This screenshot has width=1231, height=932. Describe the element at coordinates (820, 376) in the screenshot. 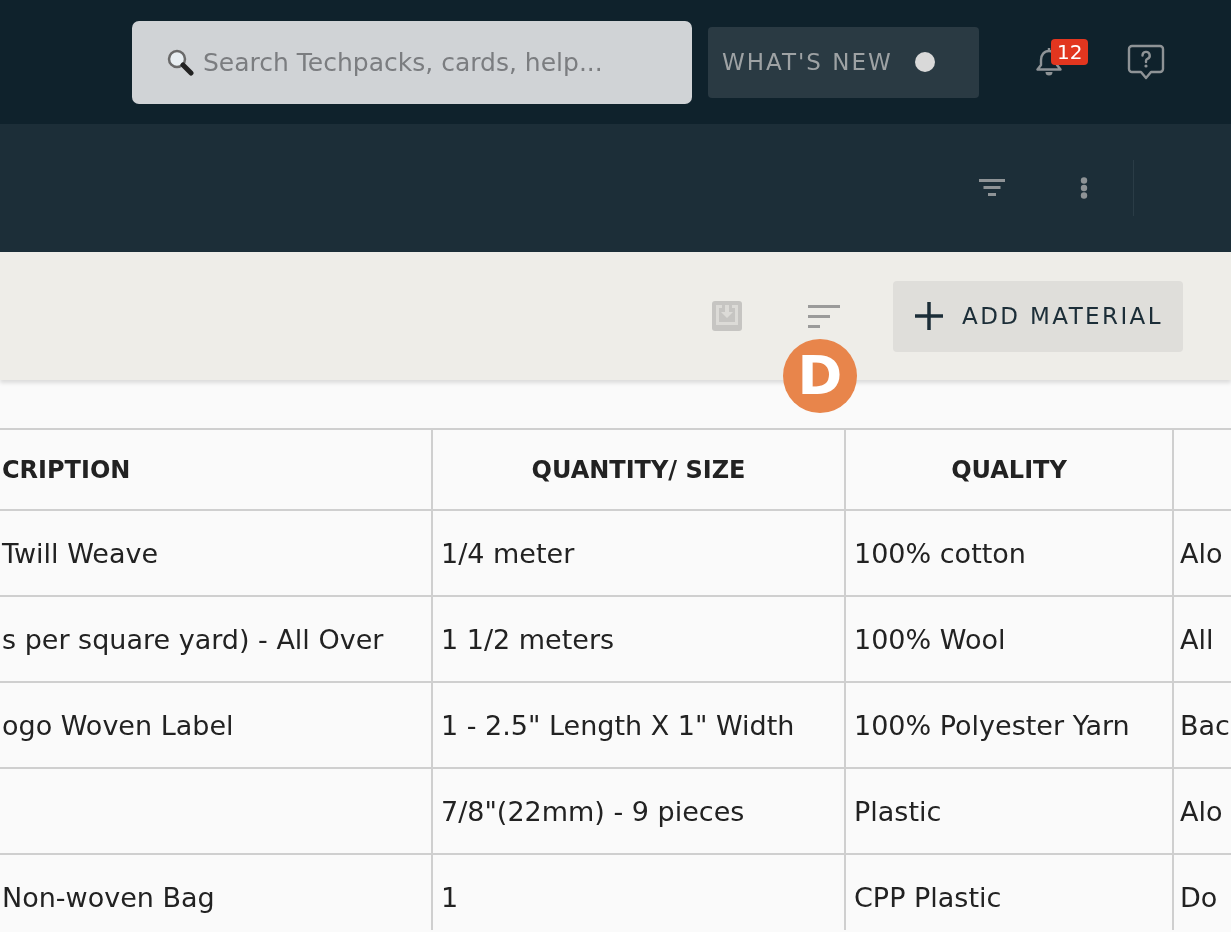

I see `letter-badge: D` at that location.